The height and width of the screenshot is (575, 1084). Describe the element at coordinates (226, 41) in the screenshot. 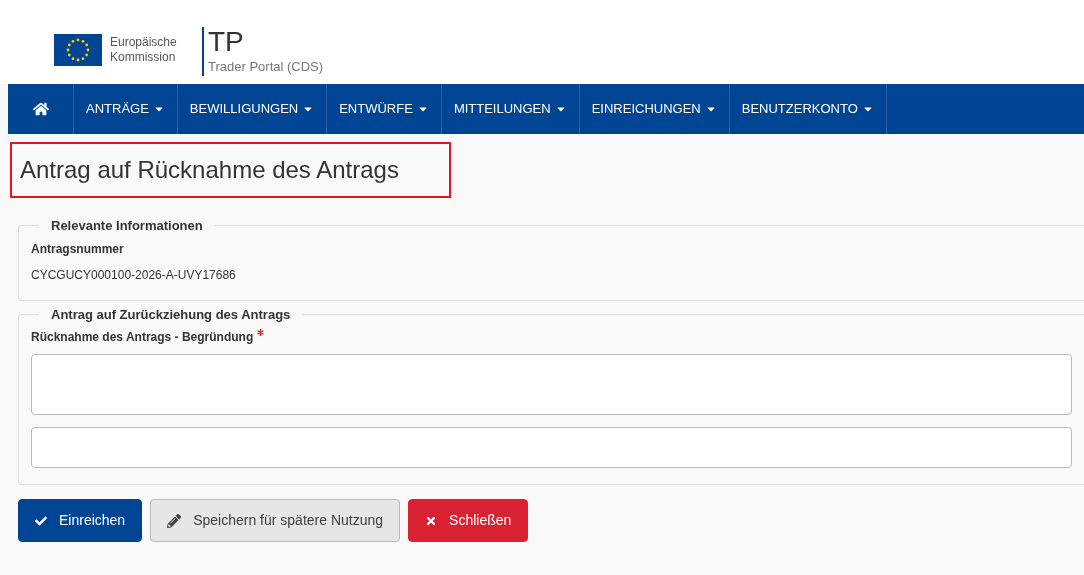

I see `app-title: TP` at that location.